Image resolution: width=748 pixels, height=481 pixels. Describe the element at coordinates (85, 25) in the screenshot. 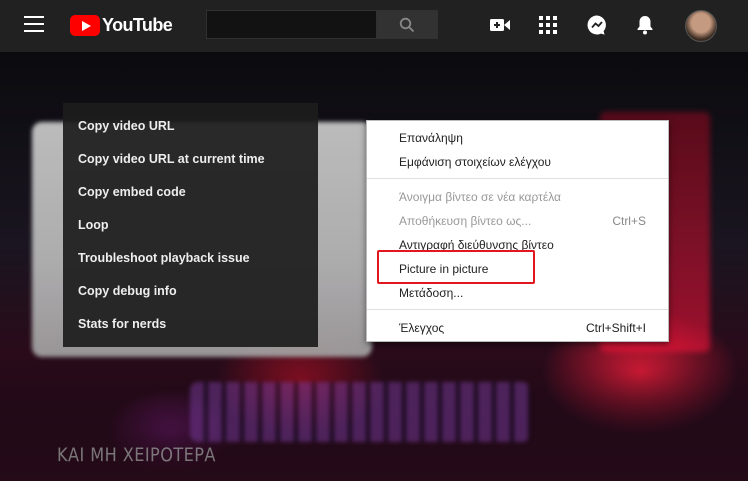

I see `youtube-play-icon` at that location.